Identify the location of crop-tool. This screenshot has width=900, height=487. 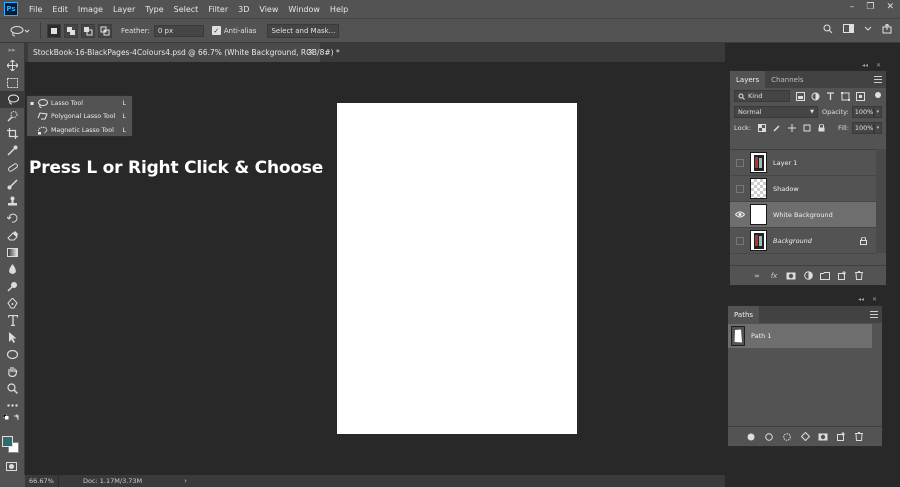
(12, 133).